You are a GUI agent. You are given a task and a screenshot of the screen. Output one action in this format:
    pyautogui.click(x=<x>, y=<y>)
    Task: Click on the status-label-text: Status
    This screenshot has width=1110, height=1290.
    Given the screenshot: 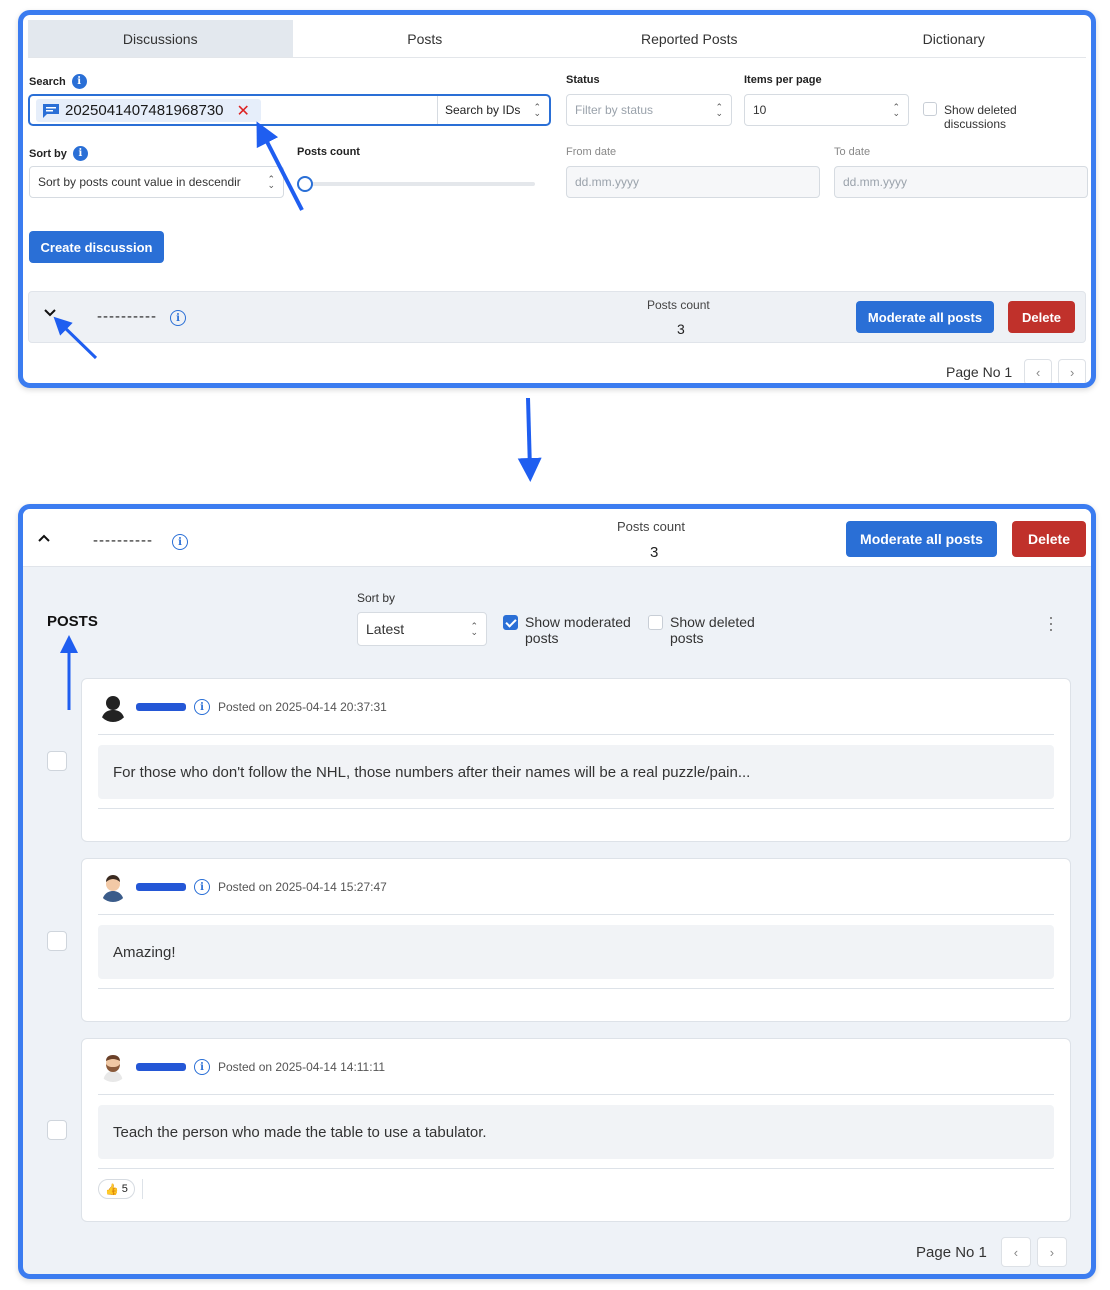 What is the action you would take?
    pyautogui.click(x=583, y=80)
    